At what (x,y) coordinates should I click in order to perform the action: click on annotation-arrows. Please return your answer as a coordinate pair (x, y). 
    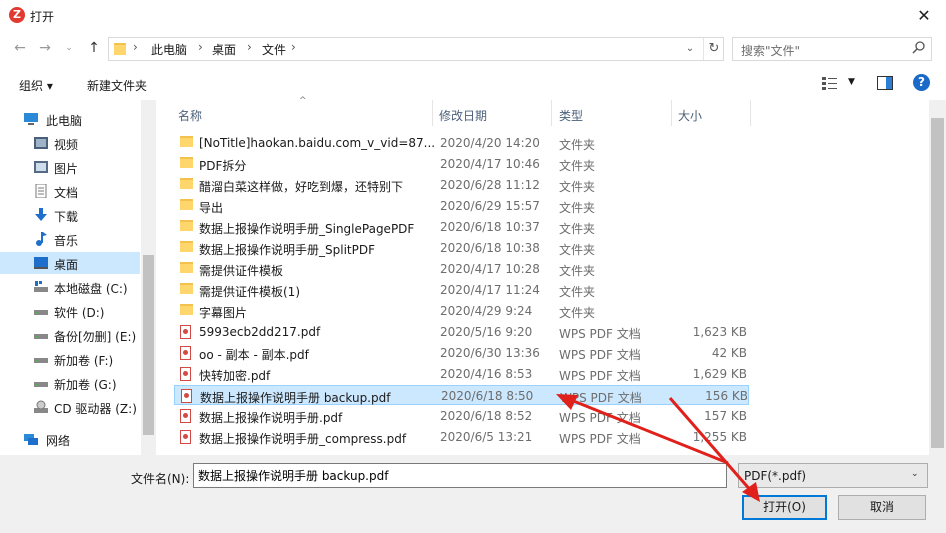
    Looking at the image, I should click on (658, 448).